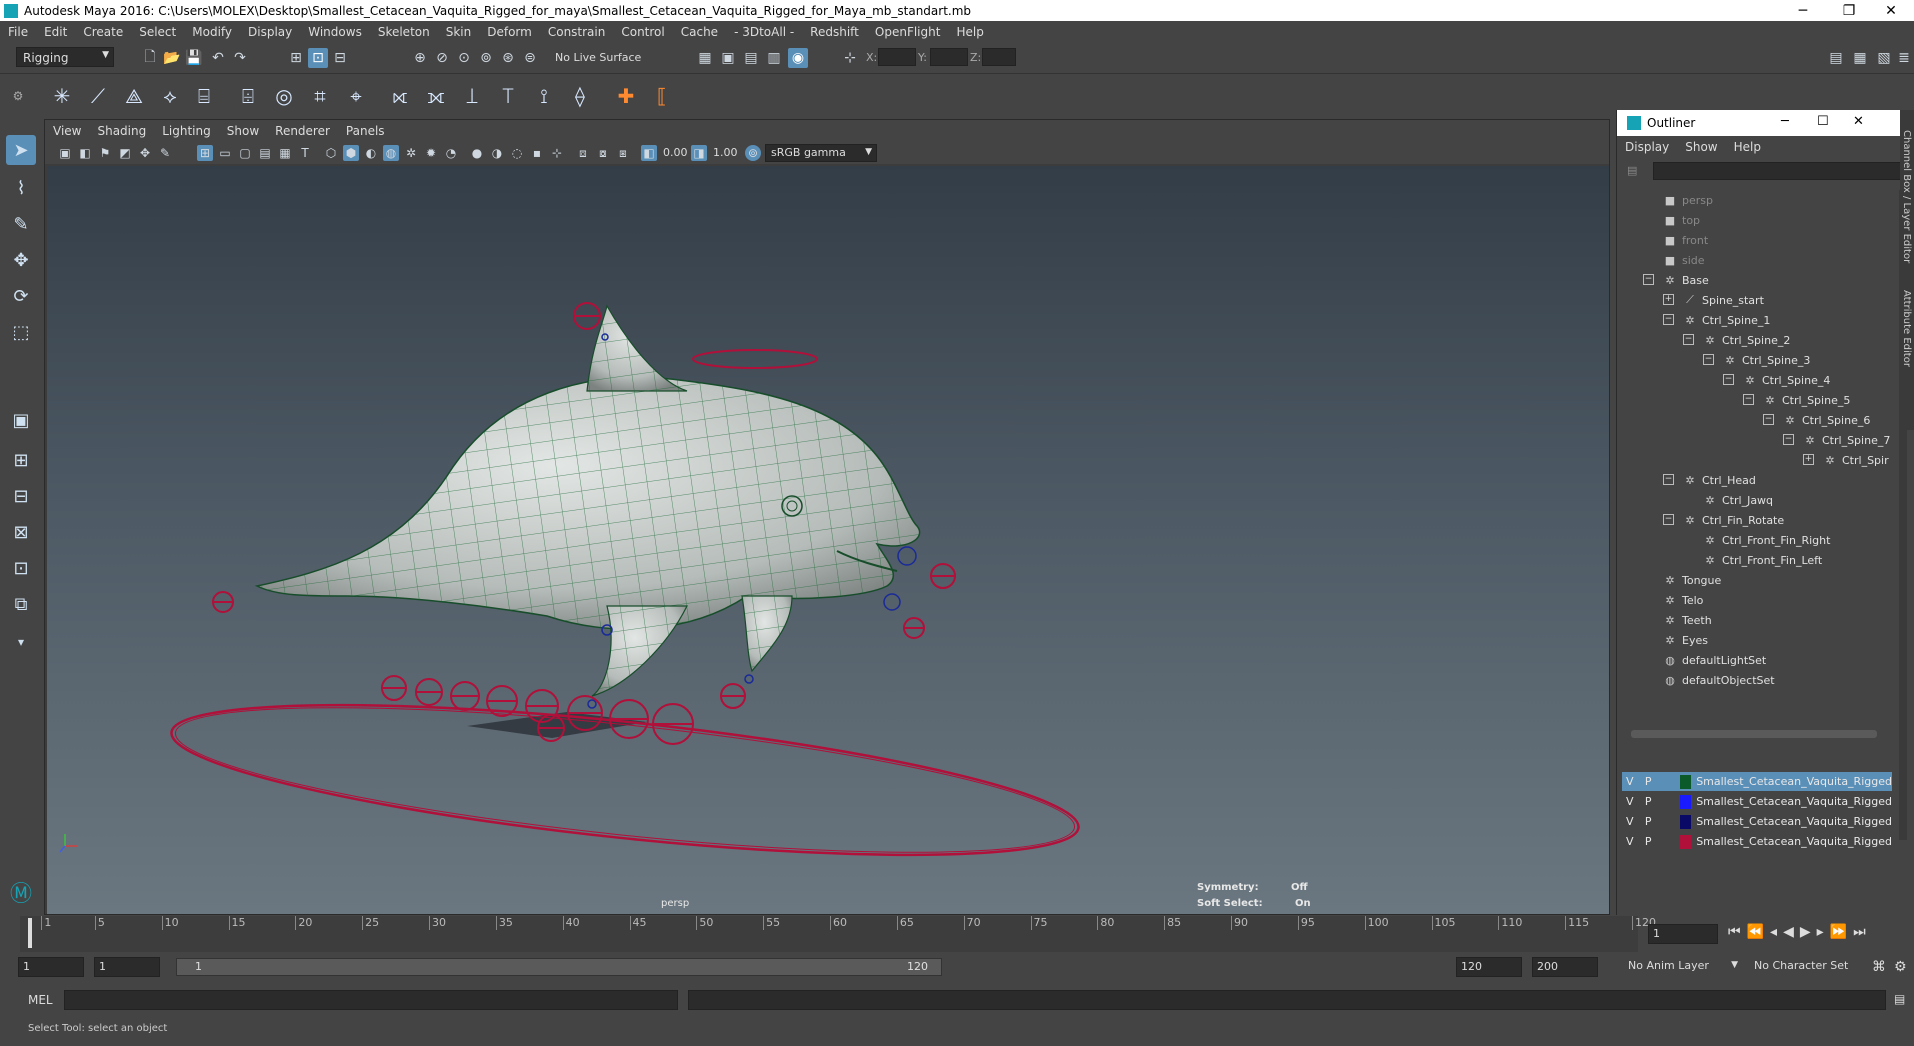 Image resolution: width=1914 pixels, height=1046 pixels. What do you see at coordinates (21, 260) in the screenshot?
I see `move-tool-icon: ✥` at bounding box center [21, 260].